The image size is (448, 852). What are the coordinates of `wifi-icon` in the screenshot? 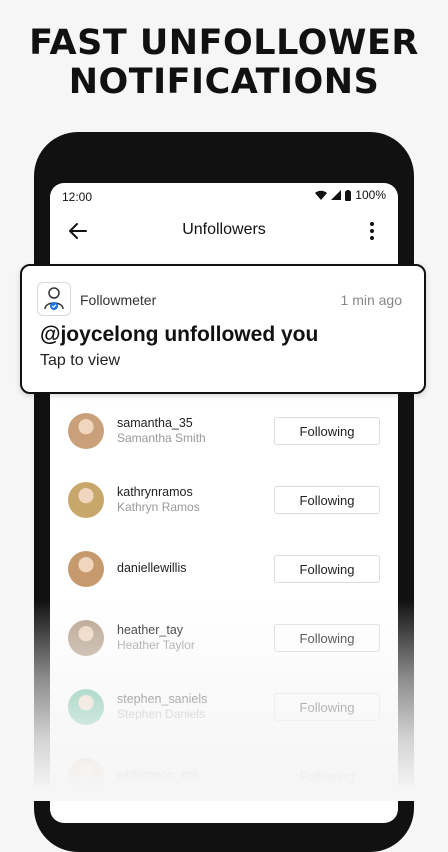 It's located at (321, 195).